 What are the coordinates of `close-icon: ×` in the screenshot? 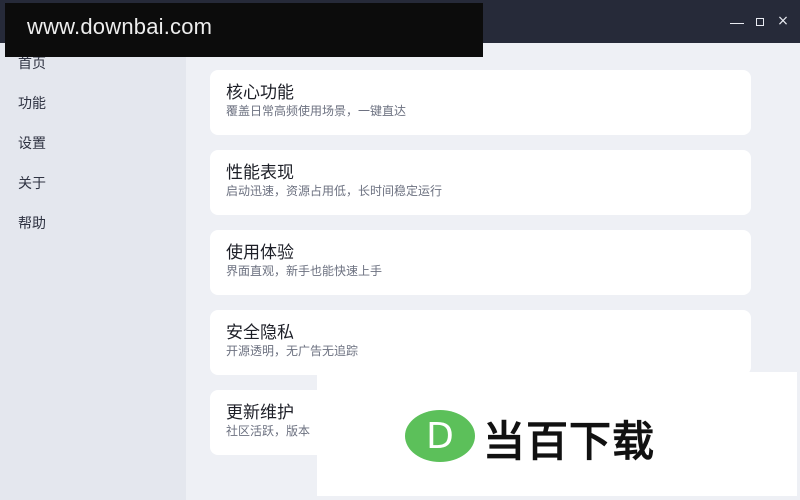 It's located at (783, 21).